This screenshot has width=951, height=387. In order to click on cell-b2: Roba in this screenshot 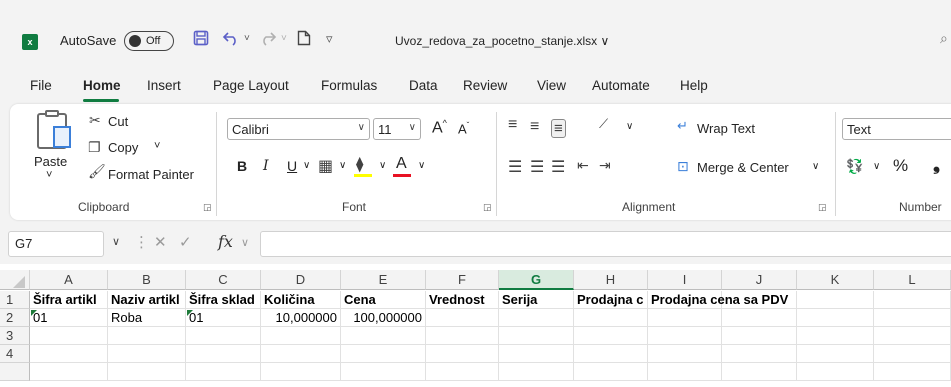, I will do `click(147, 318)`.